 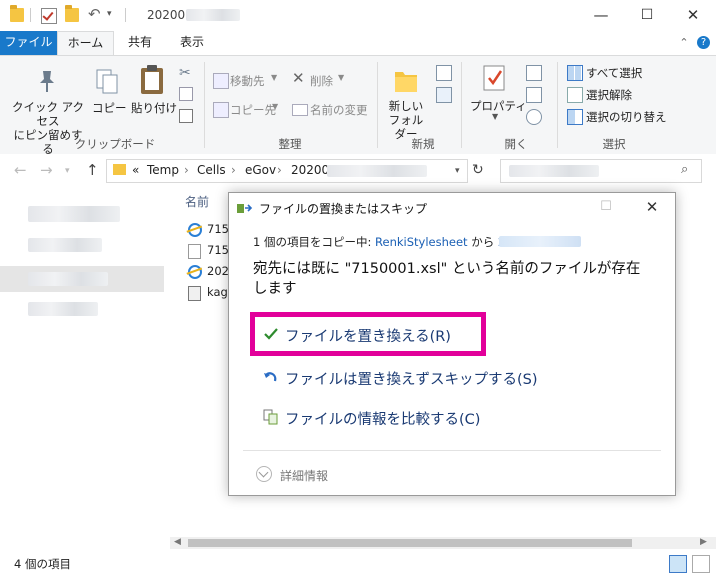 What do you see at coordinates (304, 475) in the screenshot?
I see `more-details-button: 詳細情報` at bounding box center [304, 475].